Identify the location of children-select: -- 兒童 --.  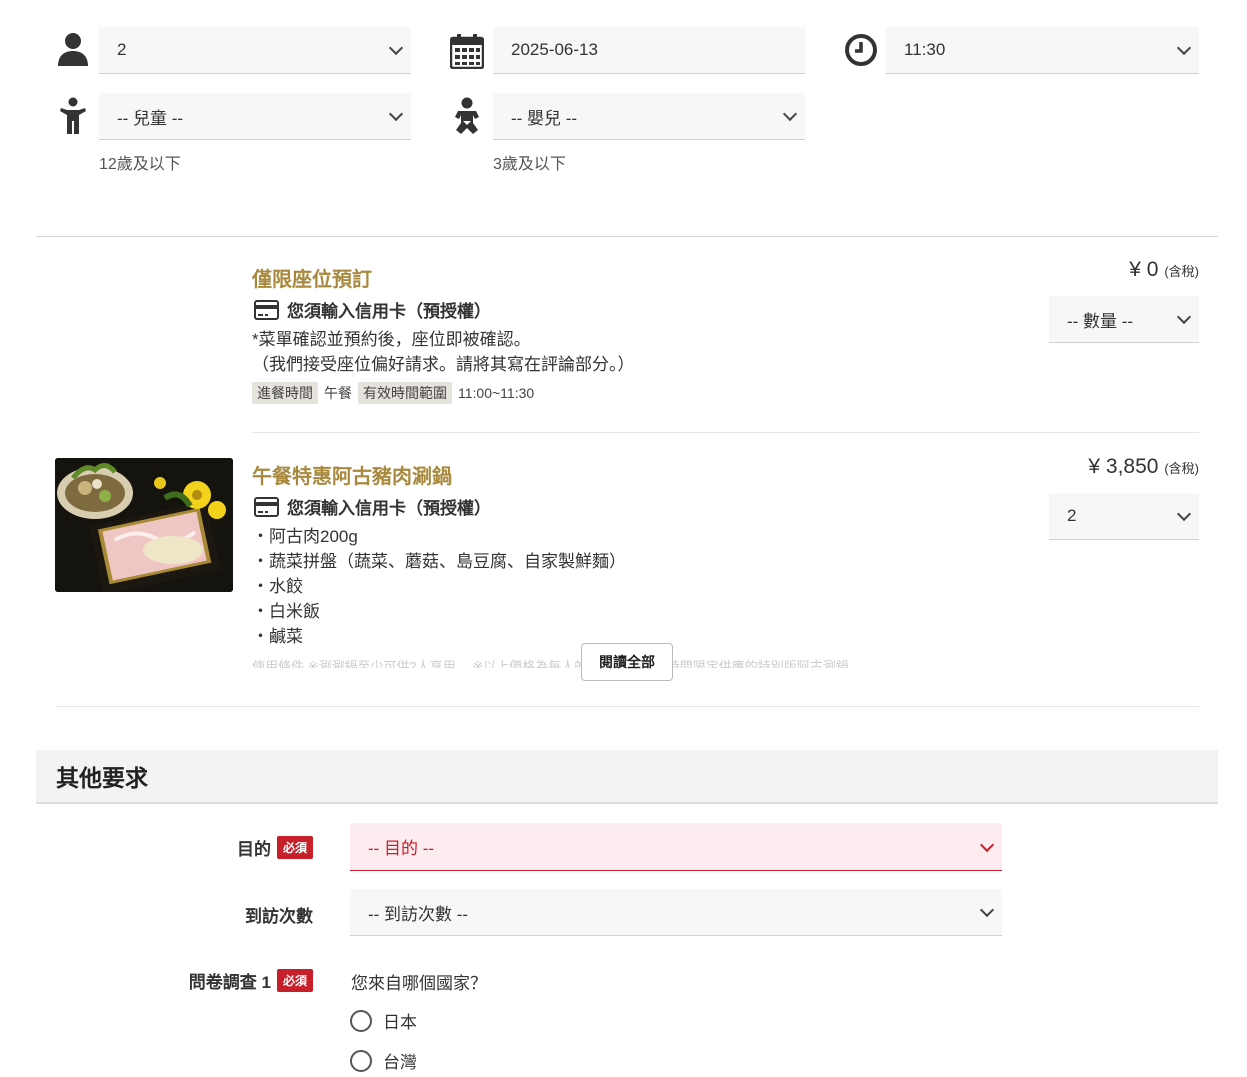
(255, 116).